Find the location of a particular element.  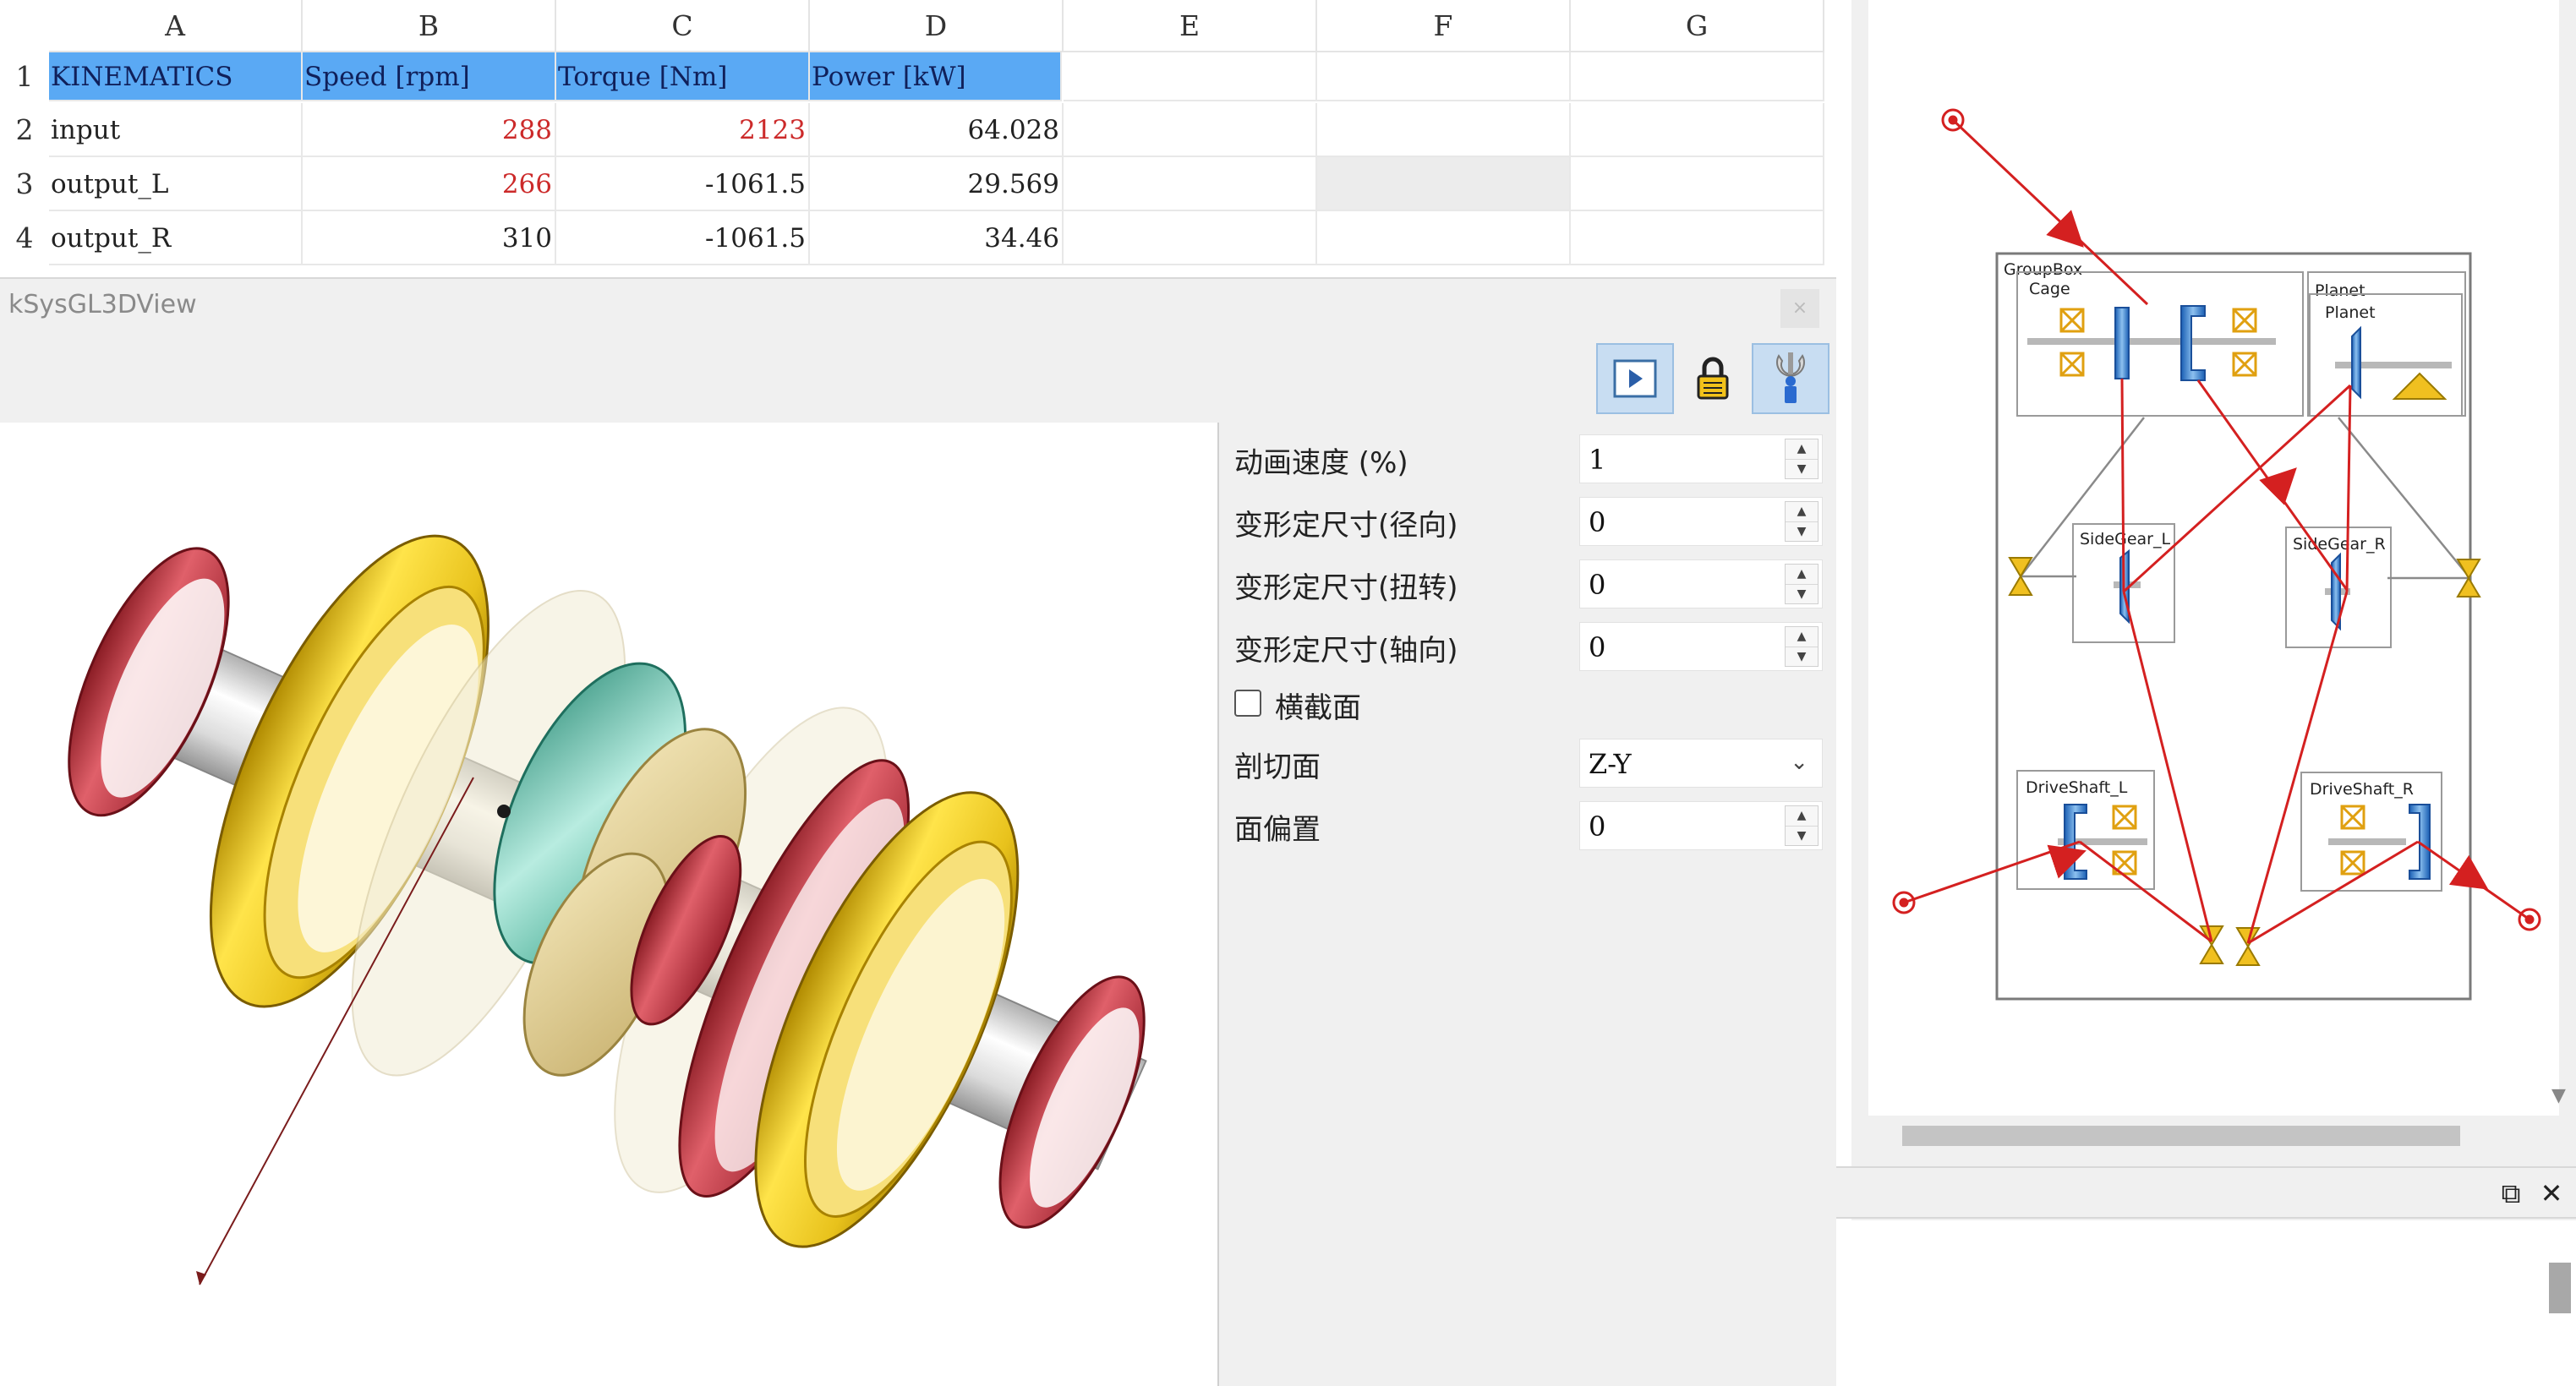

deform-axial-value: 0 is located at coordinates (1597, 647).